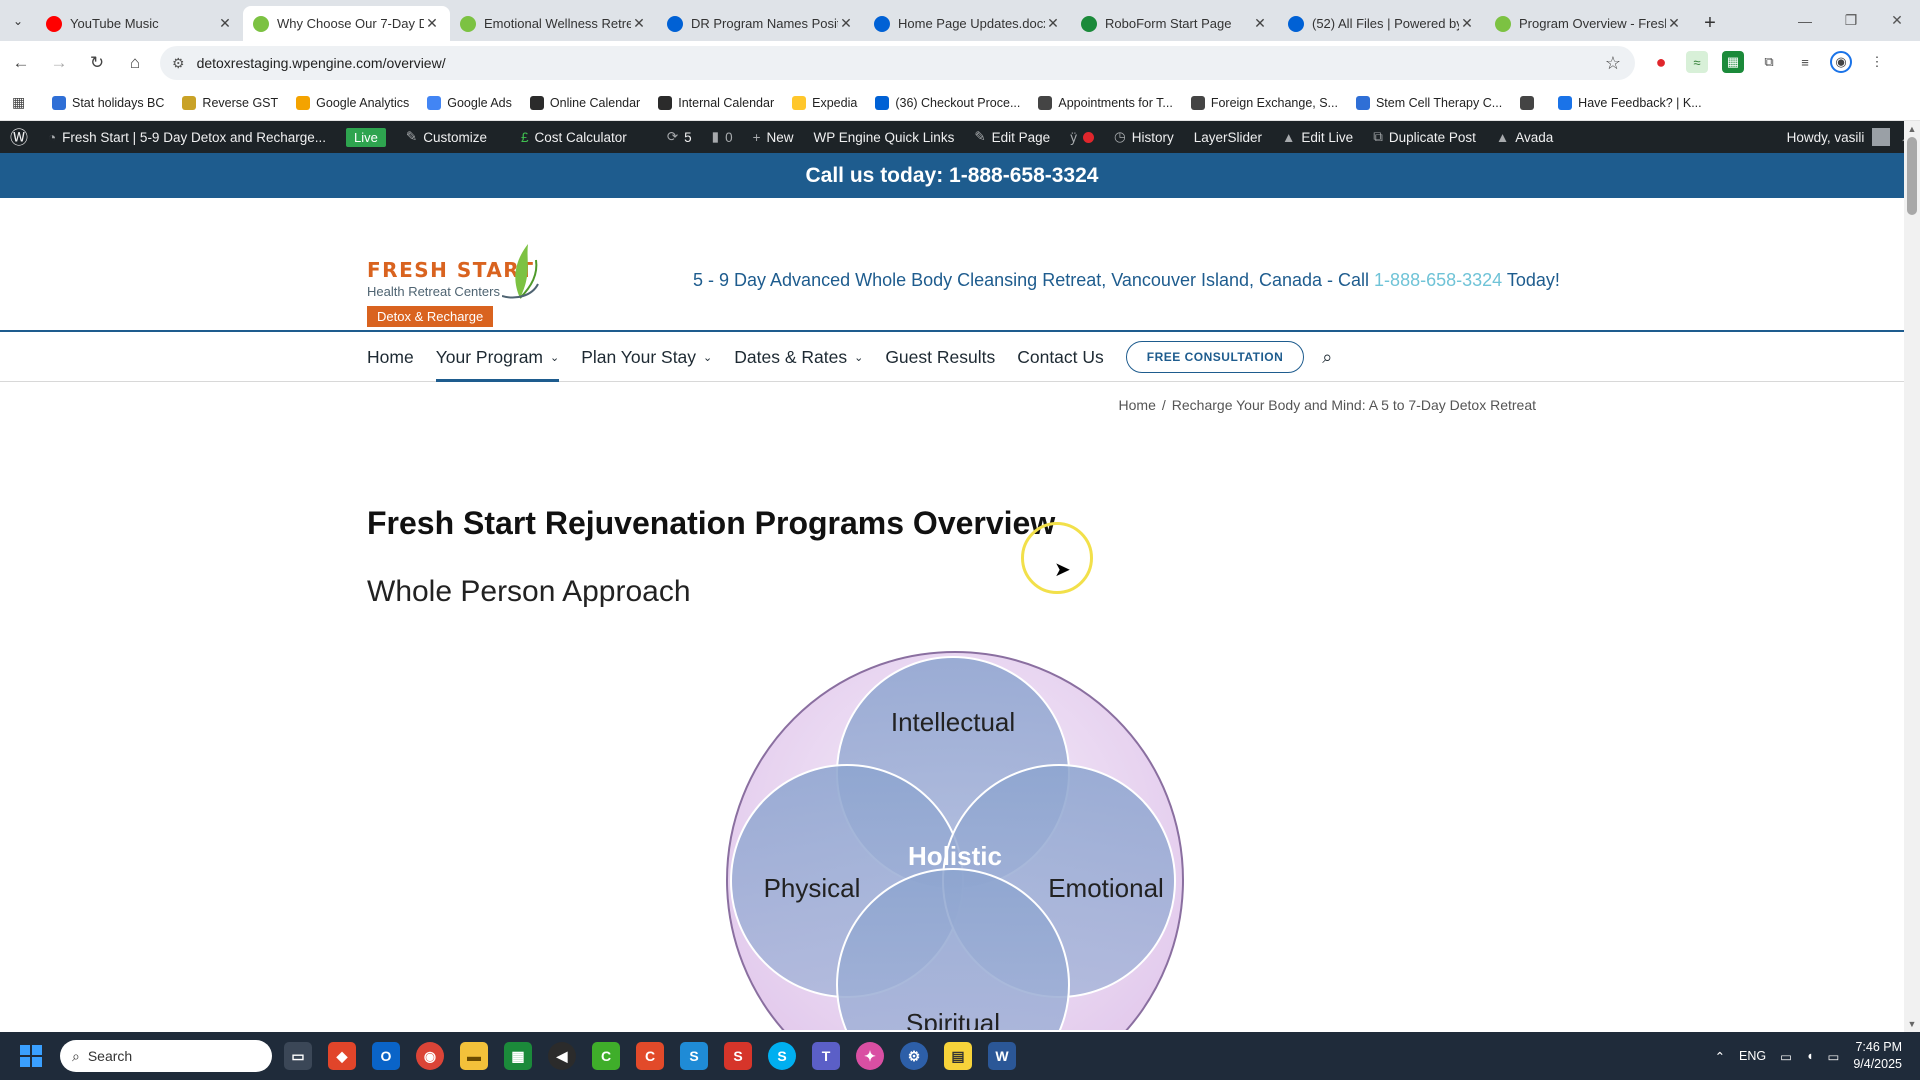 The width and height of the screenshot is (1920, 1080). Describe the element at coordinates (346, 23) in the screenshot. I see `browser-tab: Why Choose Our 7-Day D ✕` at that location.